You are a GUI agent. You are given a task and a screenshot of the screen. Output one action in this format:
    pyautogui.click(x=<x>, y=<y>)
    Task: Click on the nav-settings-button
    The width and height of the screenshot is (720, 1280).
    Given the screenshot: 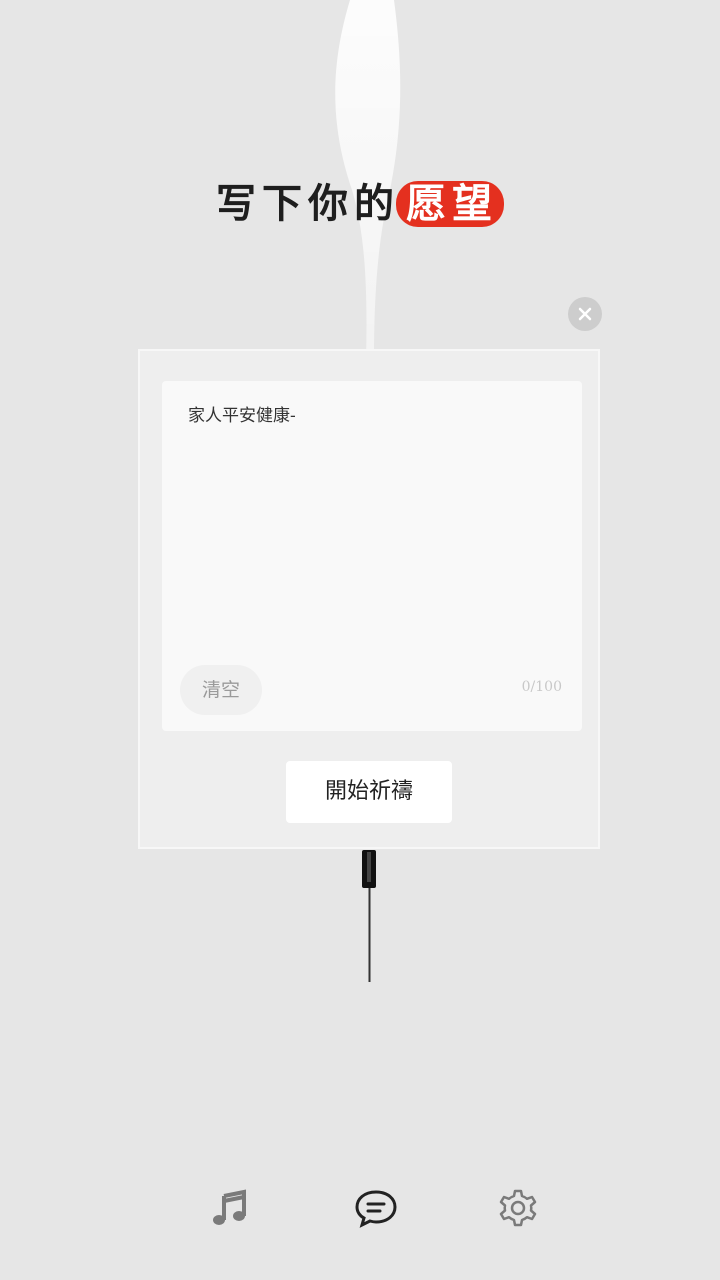 What is the action you would take?
    pyautogui.click(x=518, y=1208)
    